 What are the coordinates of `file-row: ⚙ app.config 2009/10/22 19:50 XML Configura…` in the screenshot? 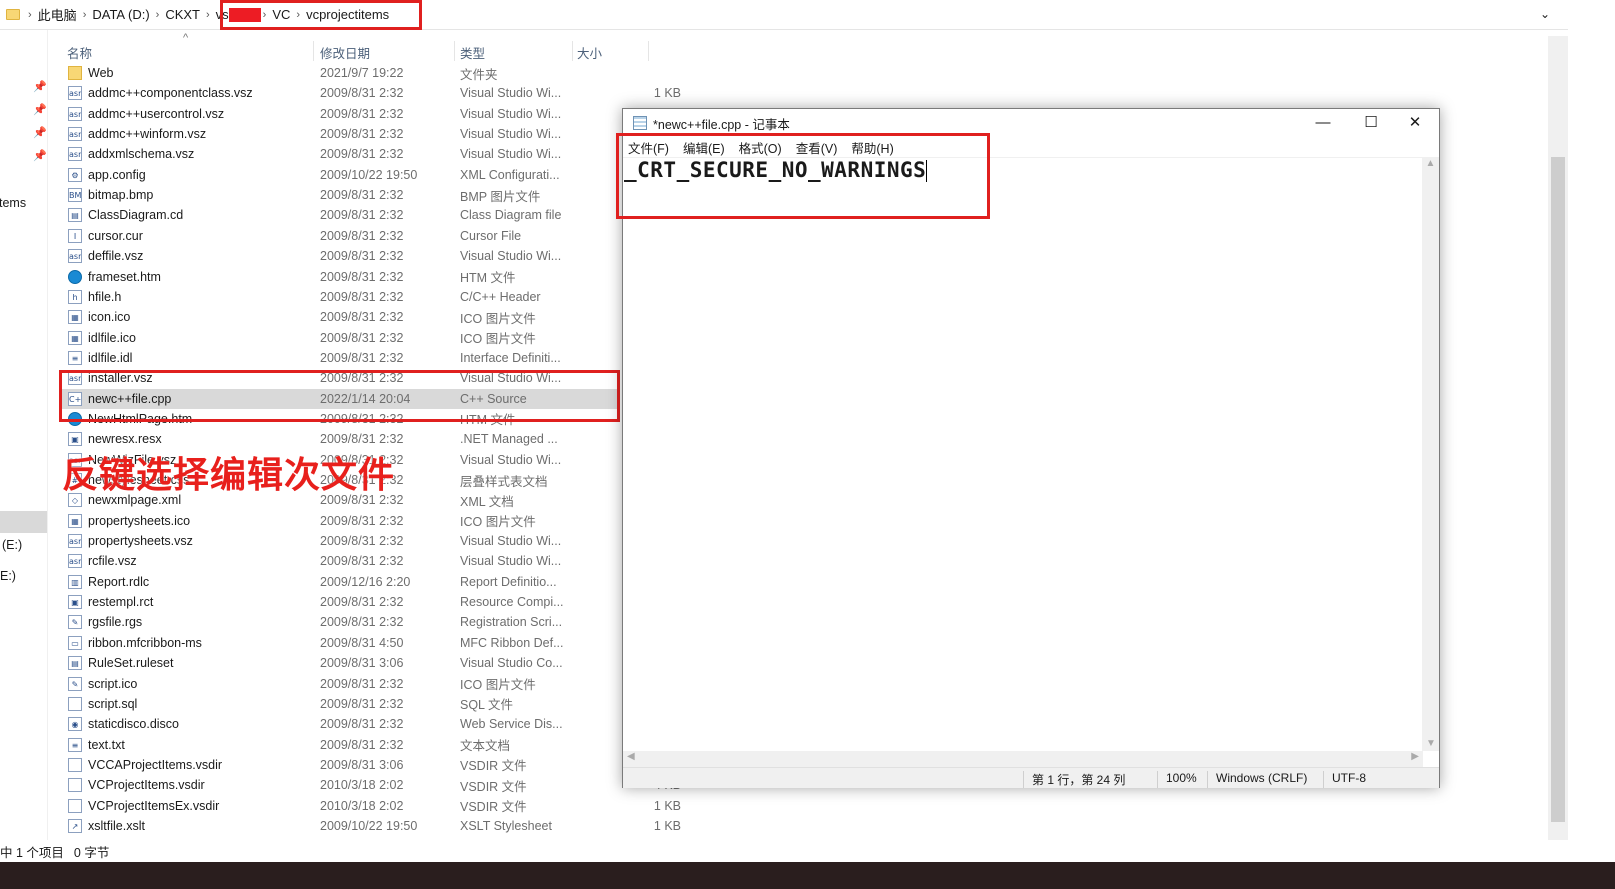 It's located at (370, 175).